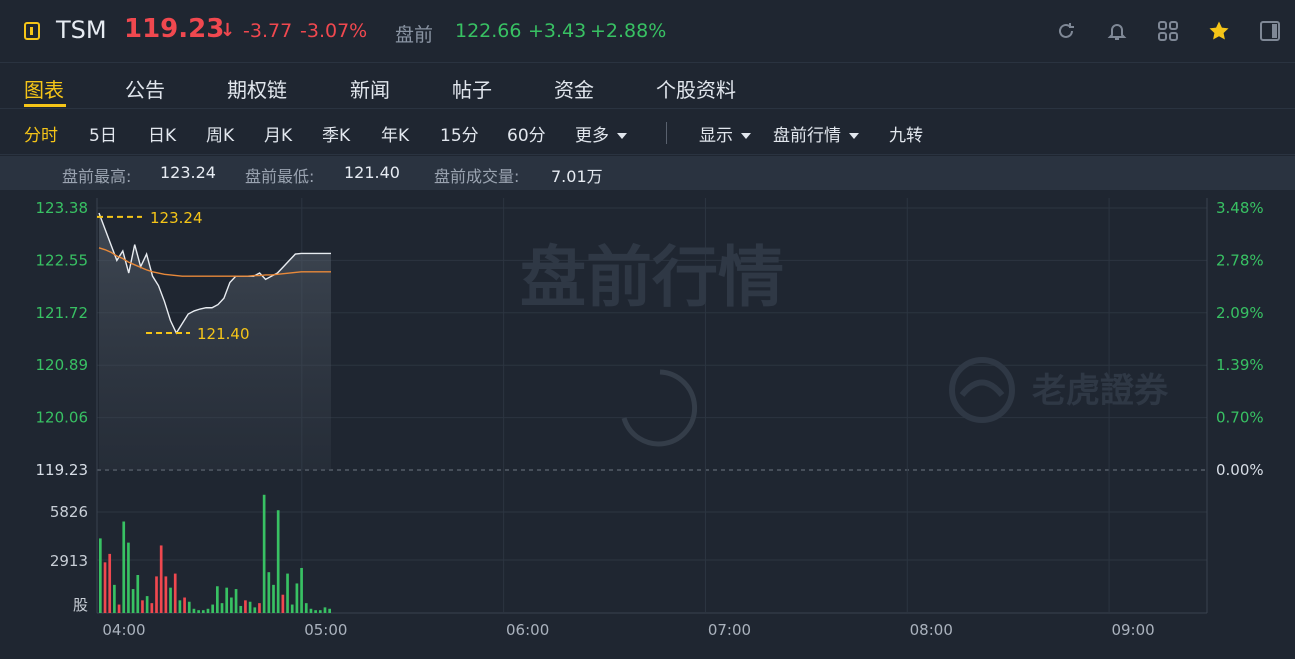  I want to click on period-weekly: 周K, so click(220, 133).